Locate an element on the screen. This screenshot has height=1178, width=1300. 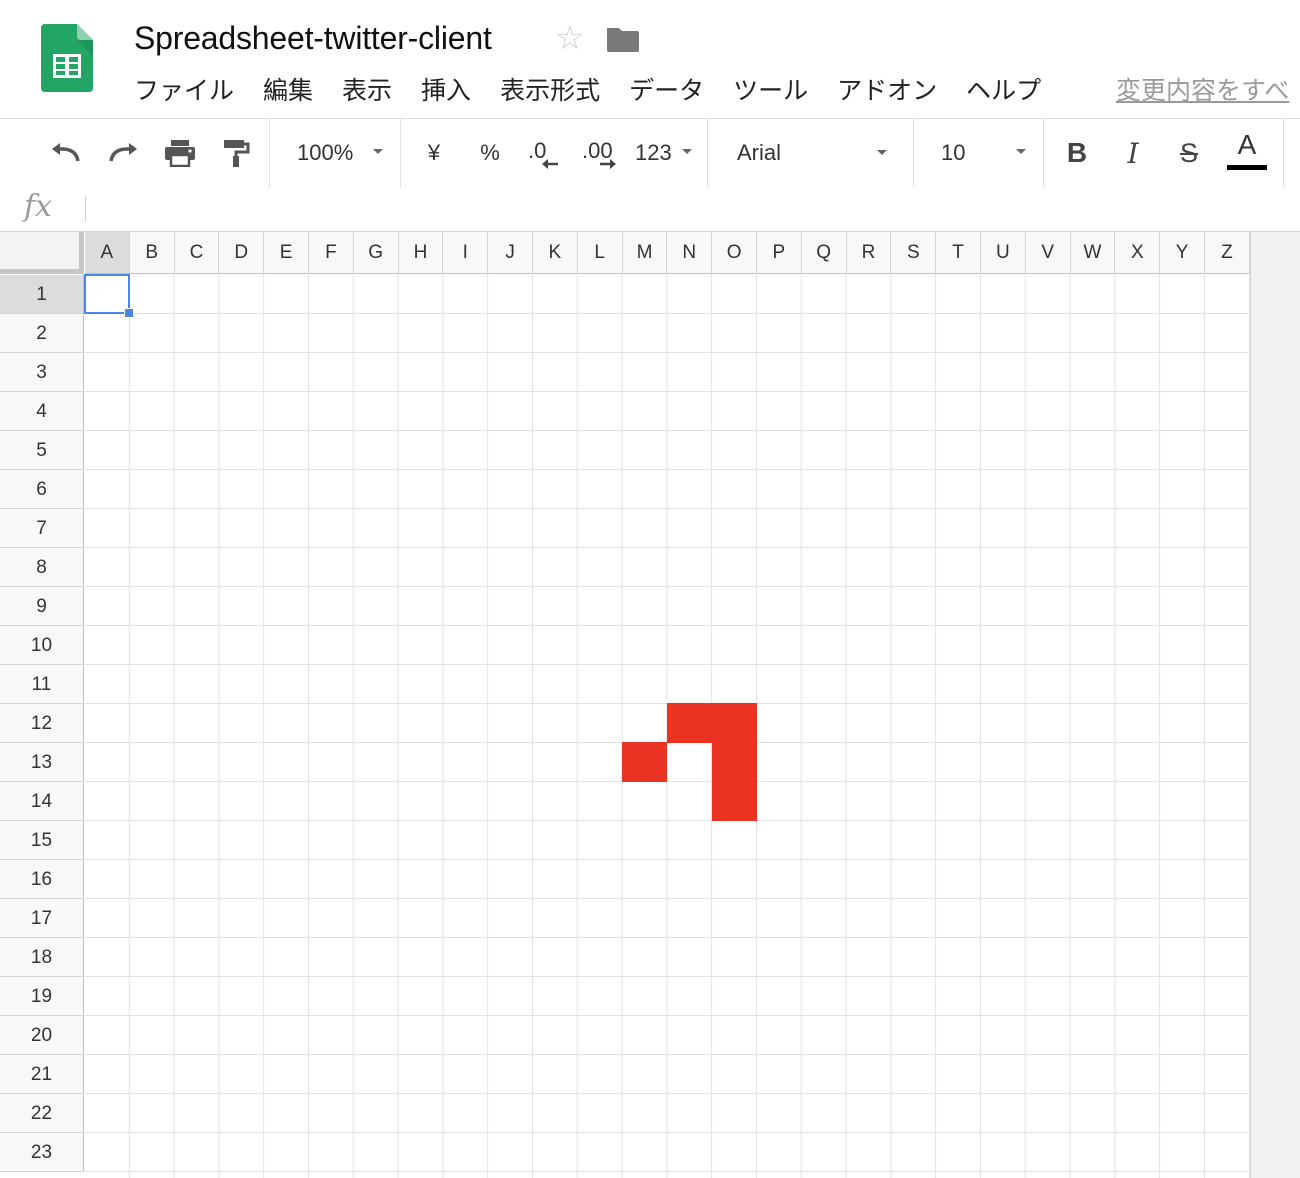
document-title: Spreadsheet-twitter-client is located at coordinates (313, 38).